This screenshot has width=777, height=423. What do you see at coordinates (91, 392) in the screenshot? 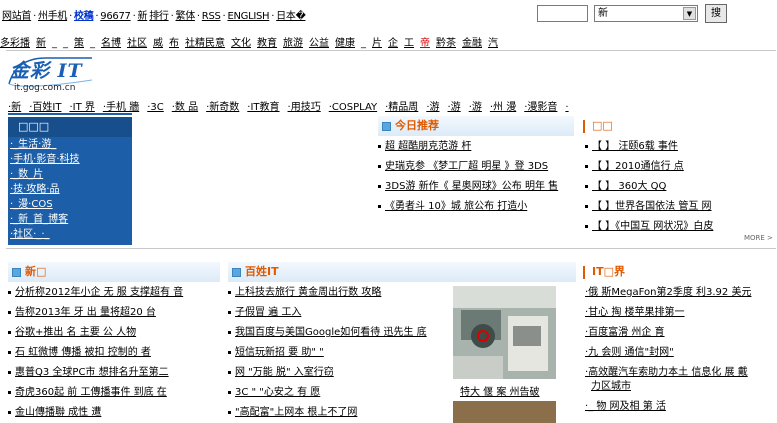
I see `news-link: 奇虎360起 前 工傳播事件 到底 在` at bounding box center [91, 392].